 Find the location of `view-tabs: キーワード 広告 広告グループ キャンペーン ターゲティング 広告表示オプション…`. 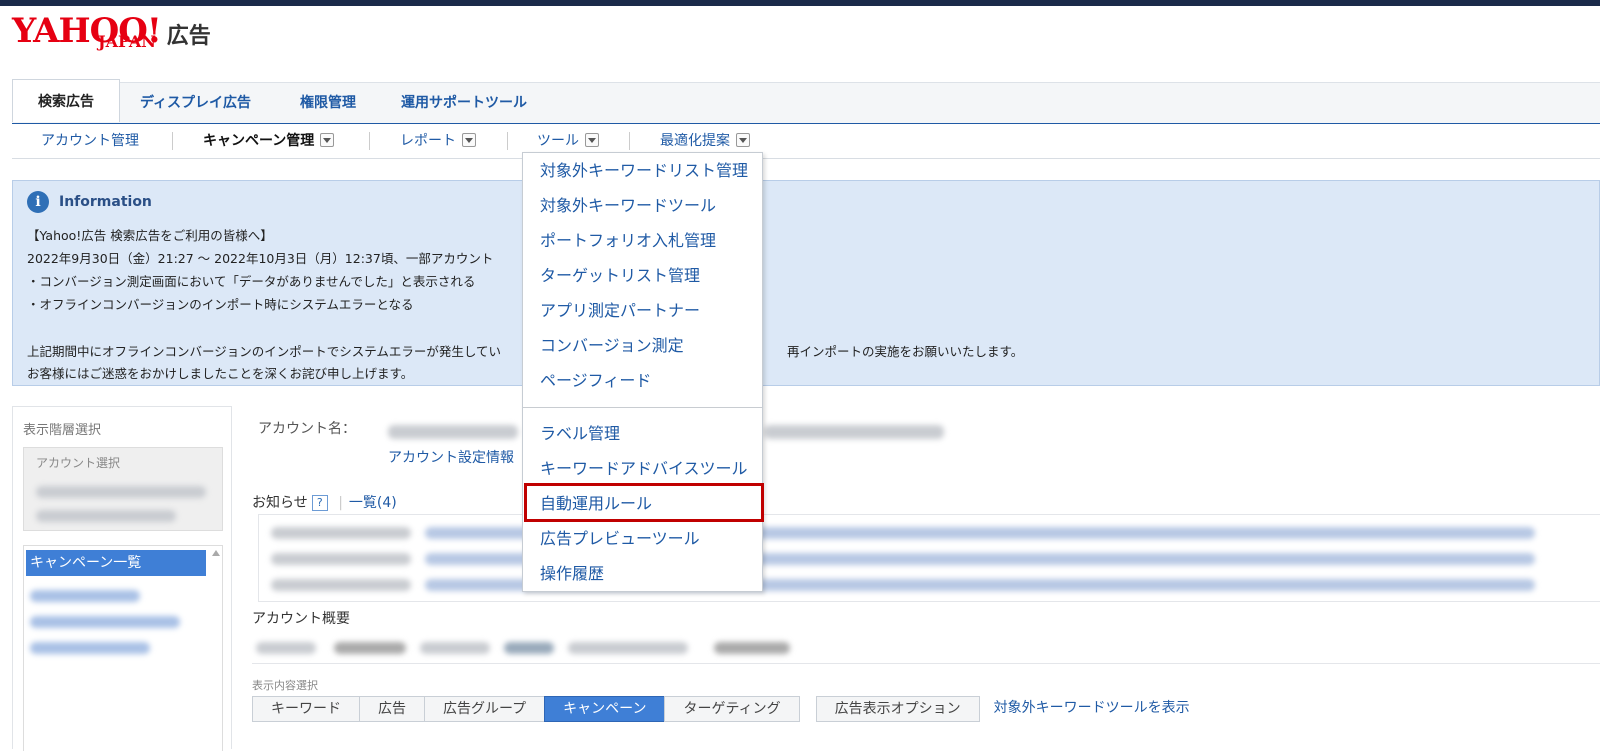

view-tabs: キーワード 広告 広告グループ キャンペーン ターゲティング 広告表示オプション… is located at coordinates (721, 709).